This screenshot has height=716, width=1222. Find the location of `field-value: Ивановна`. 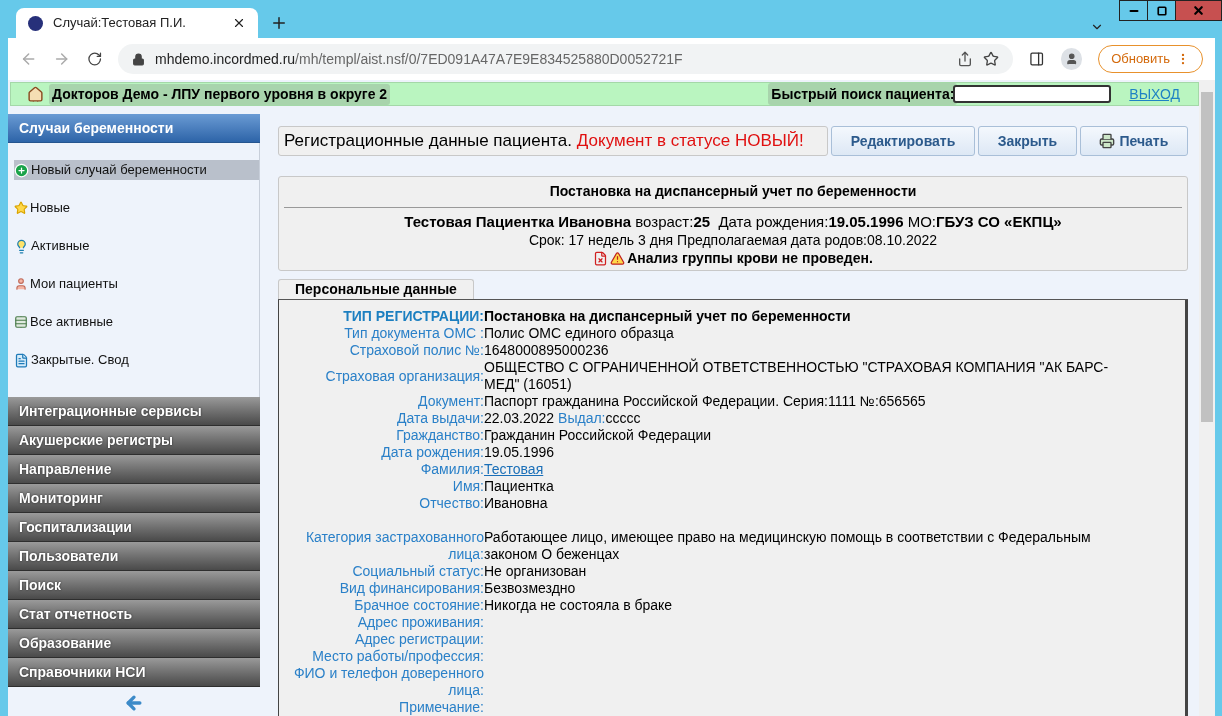

field-value: Ивановна is located at coordinates (516, 503).